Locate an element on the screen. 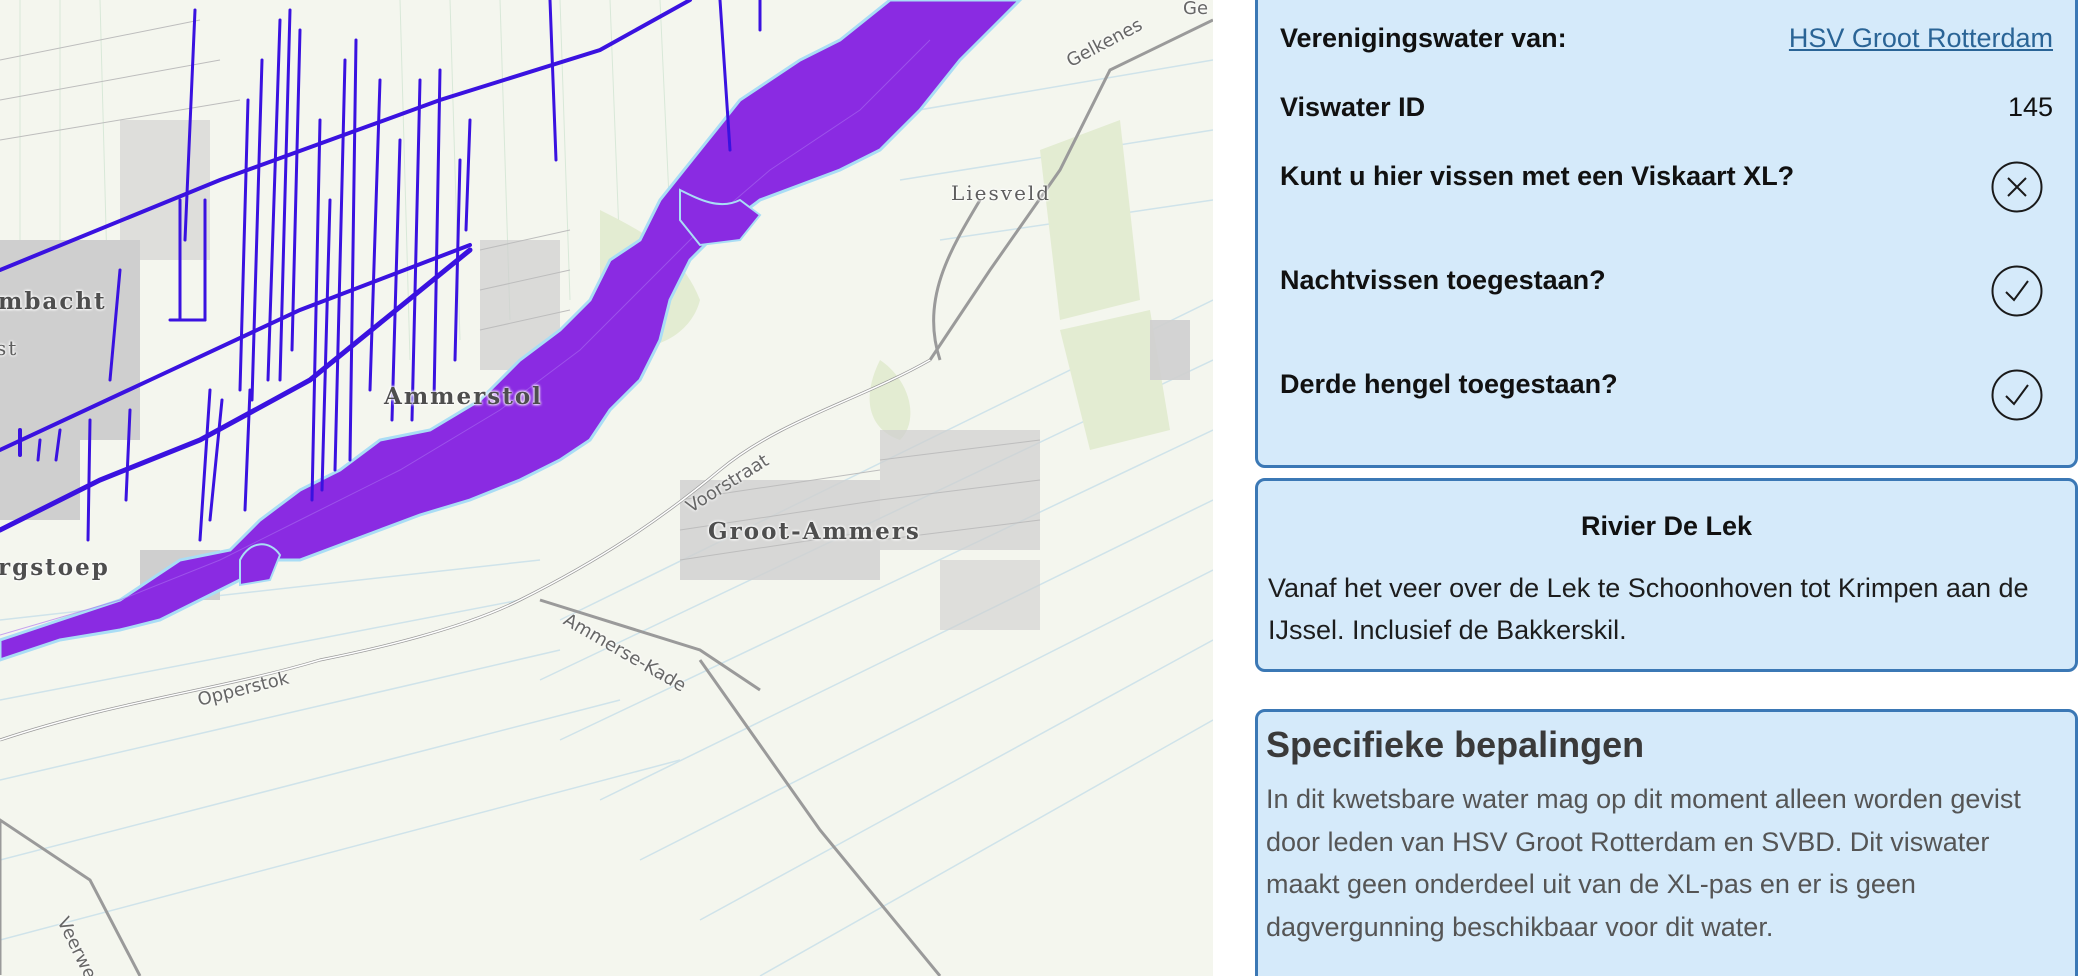 This screenshot has height=976, width=2096. place-label-st: st is located at coordinates (9, 348).